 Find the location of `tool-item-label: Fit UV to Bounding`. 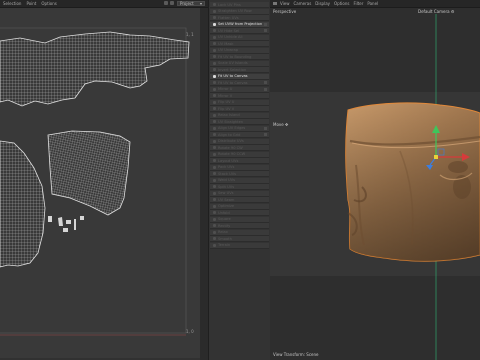

tool-item-label: Fit UV to Bounding is located at coordinates (235, 56).